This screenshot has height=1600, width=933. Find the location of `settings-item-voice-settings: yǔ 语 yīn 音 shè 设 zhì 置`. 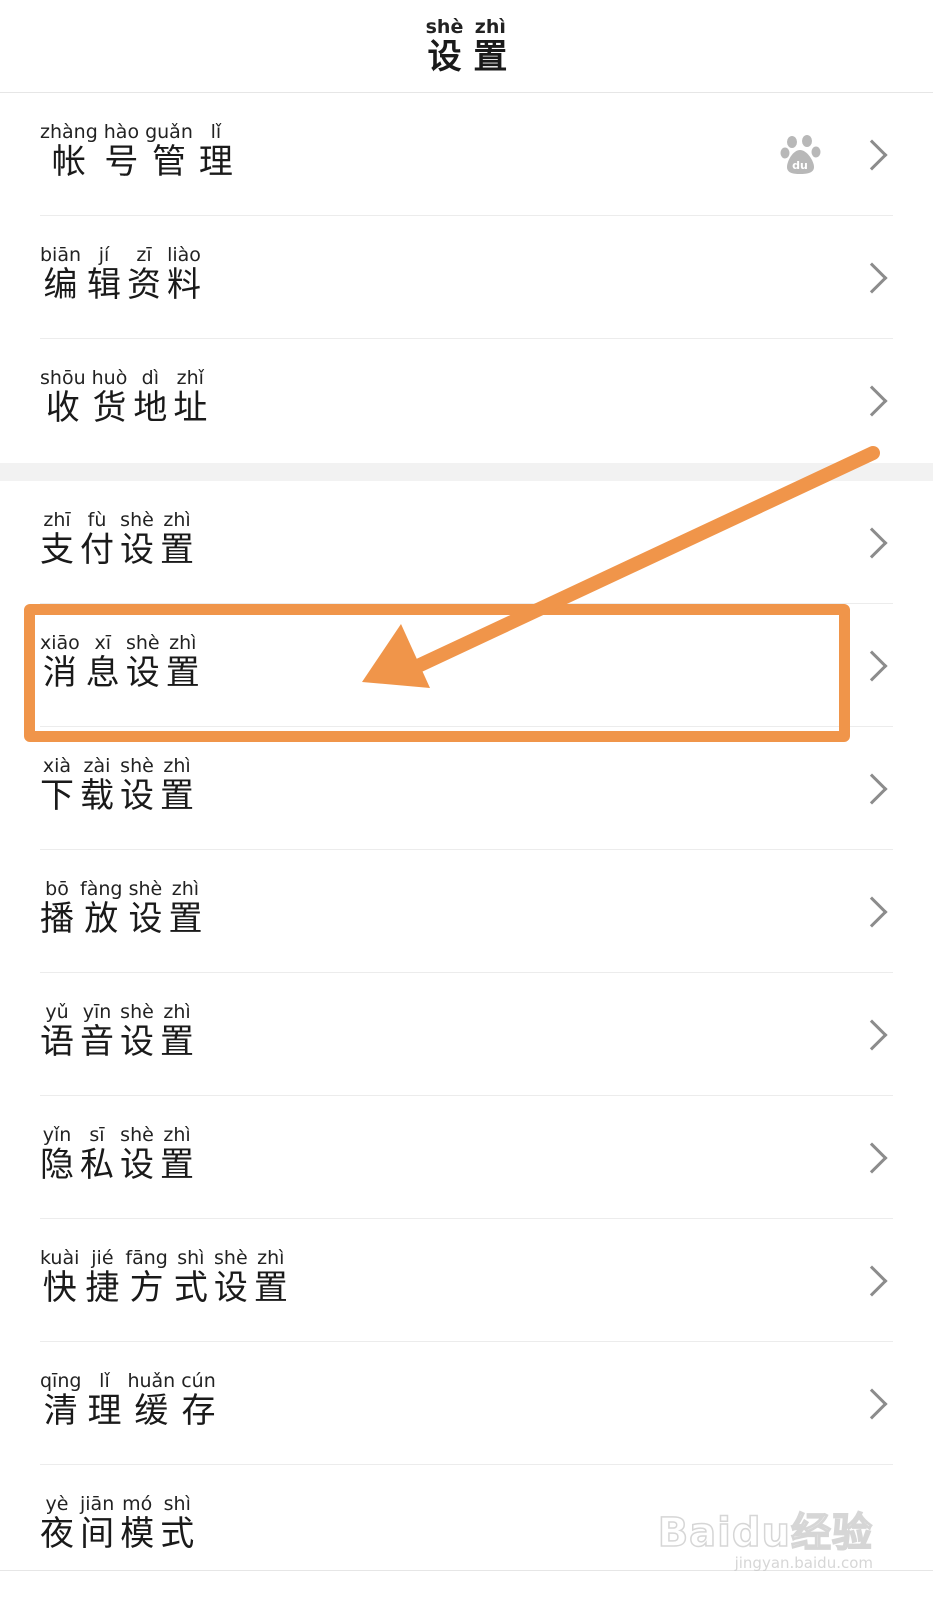

settings-item-voice-settings: yǔ 语 yīn 音 shè 设 zhì 置 is located at coordinates (466, 1034).